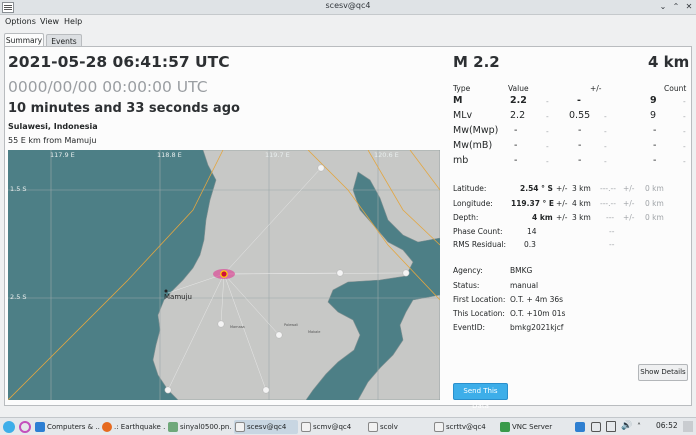  What do you see at coordinates (9, 427) in the screenshot?
I see `app-launcher-icon` at bounding box center [9, 427].